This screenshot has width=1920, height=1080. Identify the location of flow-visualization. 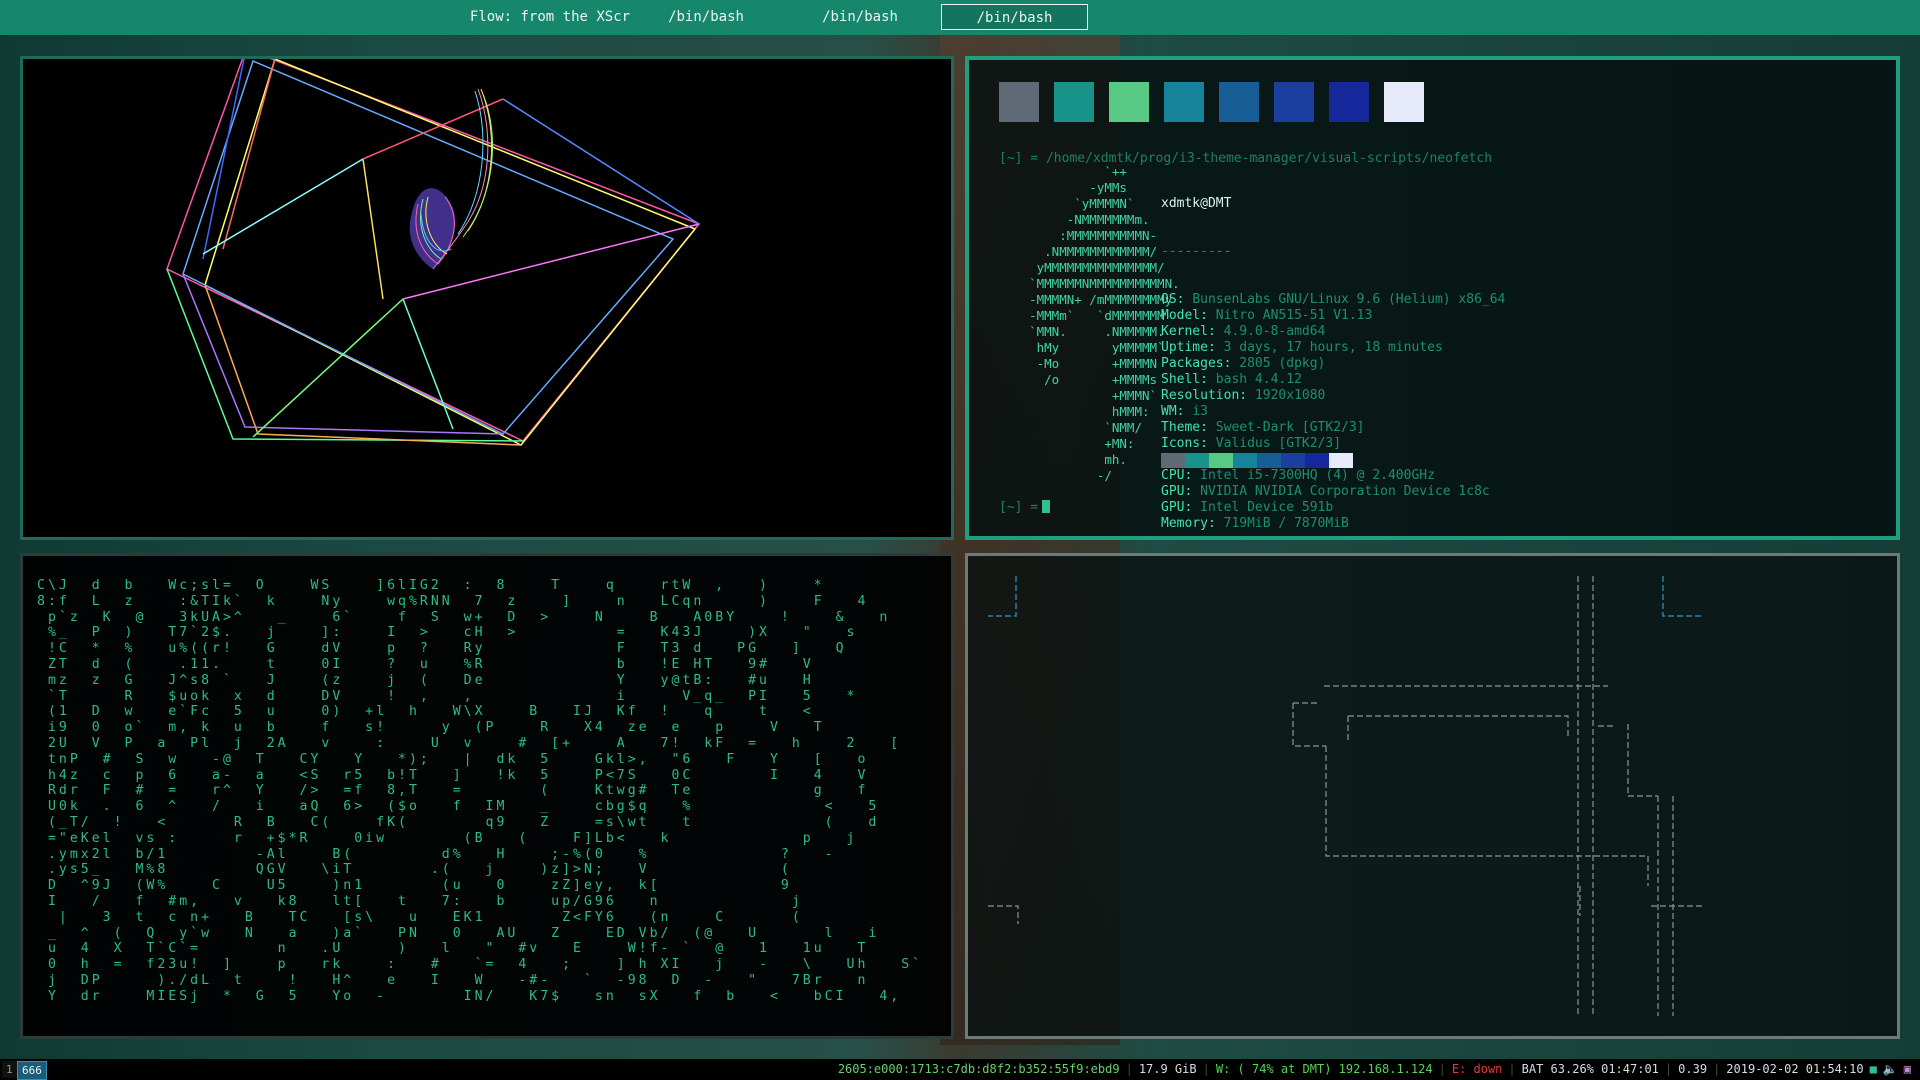
(433, 252).